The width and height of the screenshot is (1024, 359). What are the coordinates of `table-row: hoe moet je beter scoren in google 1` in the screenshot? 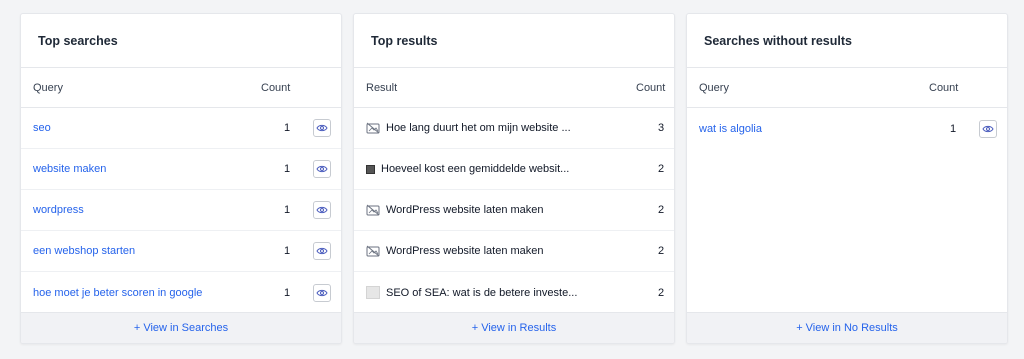 It's located at (181, 292).